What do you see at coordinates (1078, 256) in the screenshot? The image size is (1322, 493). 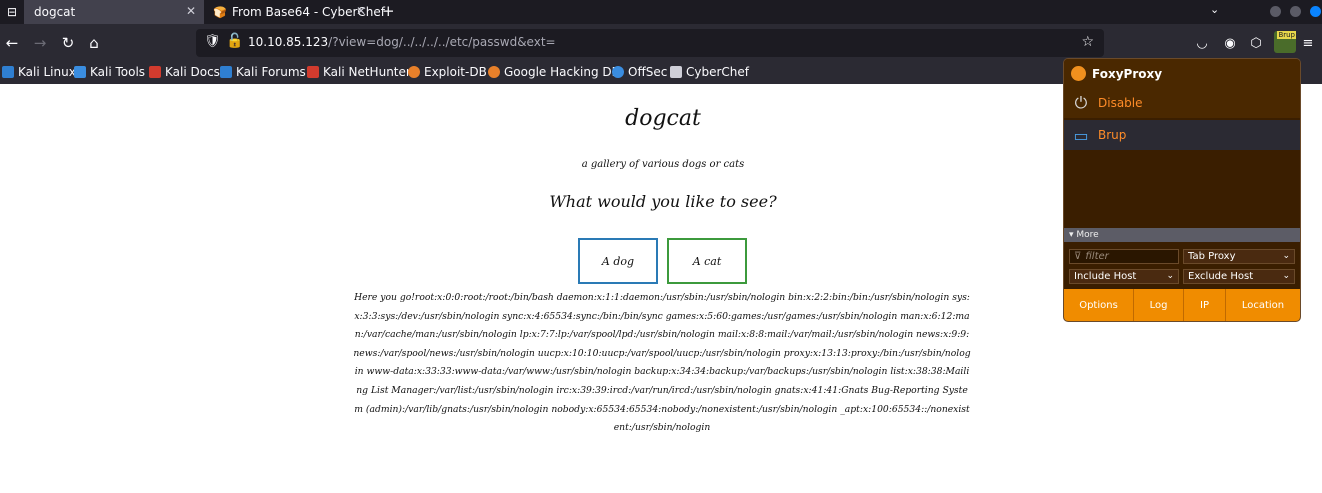 I see `filter-icon: ⊽` at bounding box center [1078, 256].